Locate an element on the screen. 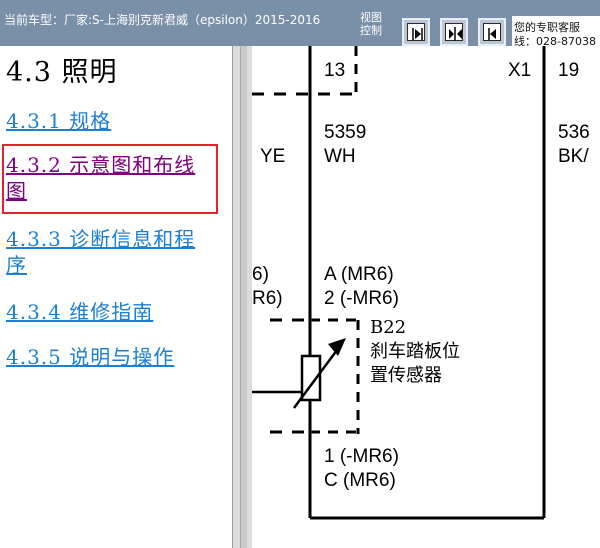 Image resolution: width=600 pixels, height=548 pixels. toc-link-description-operation: 4.3.5 说明与操作 is located at coordinates (108, 357).